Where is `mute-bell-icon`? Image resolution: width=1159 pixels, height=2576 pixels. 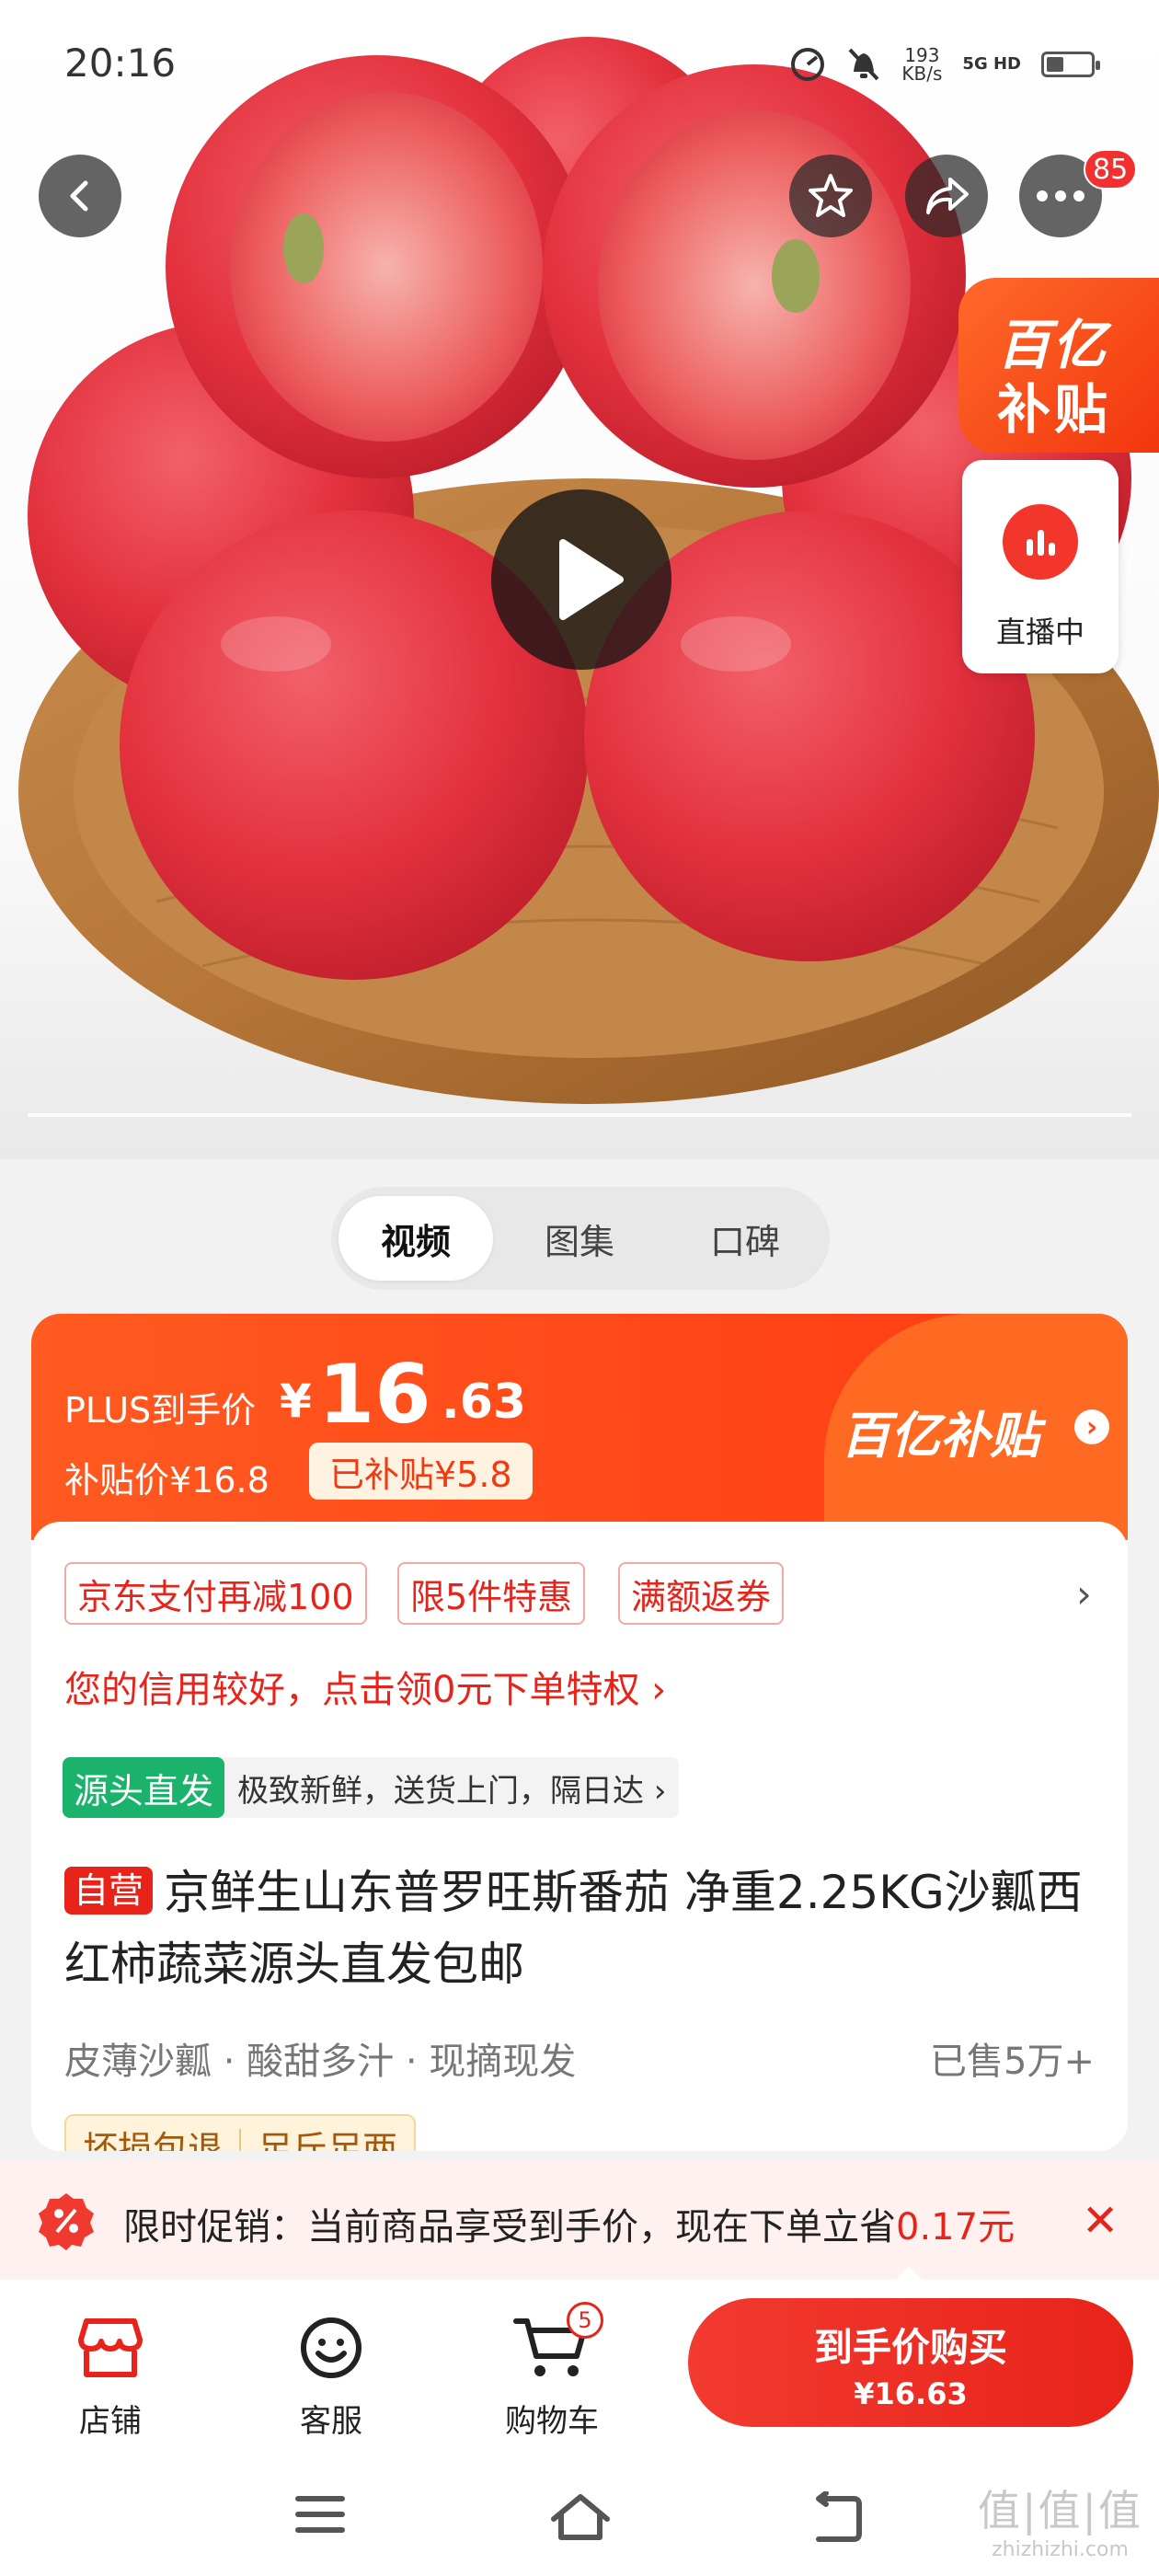 mute-bell-icon is located at coordinates (863, 64).